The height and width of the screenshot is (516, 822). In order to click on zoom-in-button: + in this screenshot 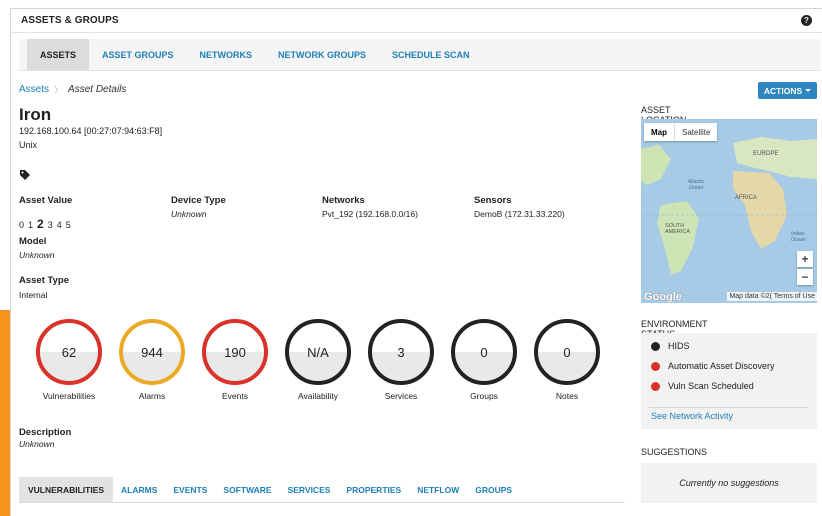, I will do `click(805, 259)`.